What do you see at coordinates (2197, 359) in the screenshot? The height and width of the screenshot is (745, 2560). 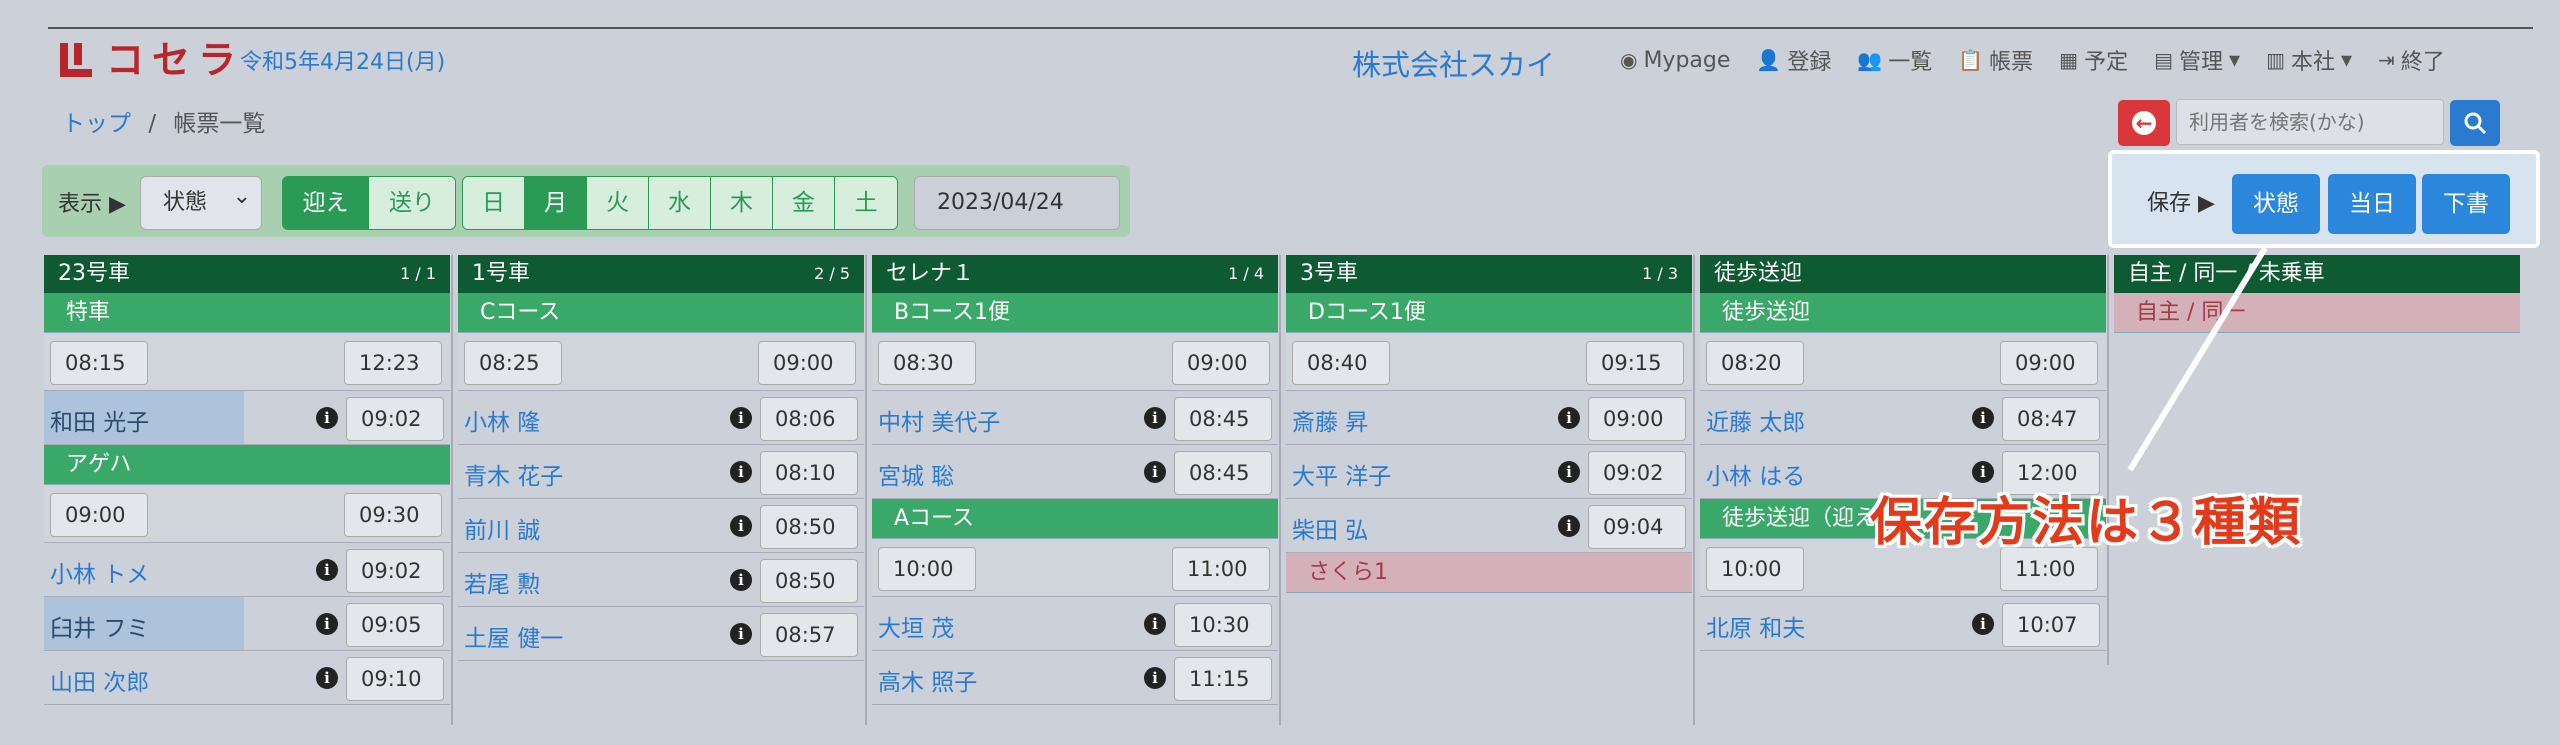 I see `annotation-arrow` at bounding box center [2197, 359].